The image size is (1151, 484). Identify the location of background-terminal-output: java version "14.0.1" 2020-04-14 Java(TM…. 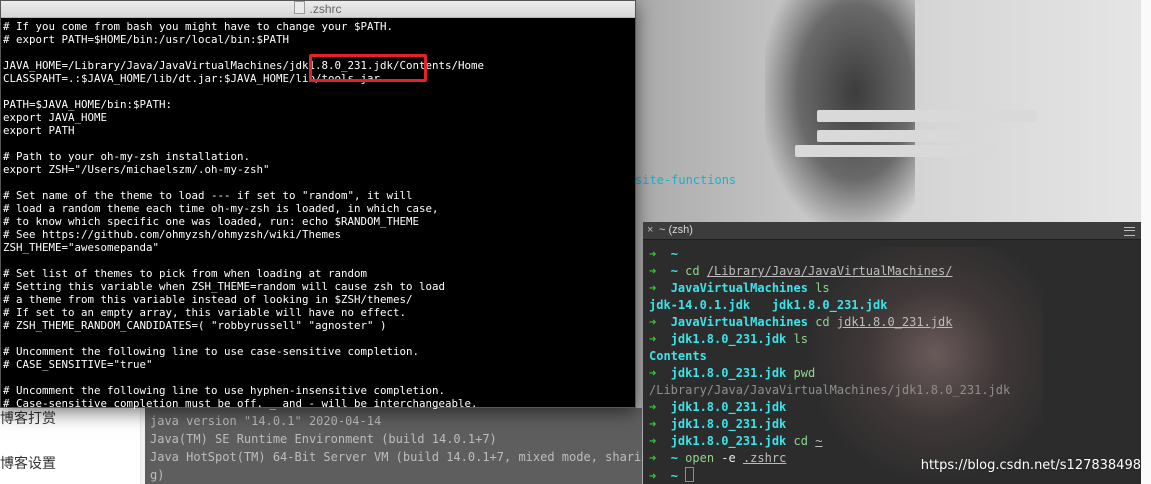
(397, 446).